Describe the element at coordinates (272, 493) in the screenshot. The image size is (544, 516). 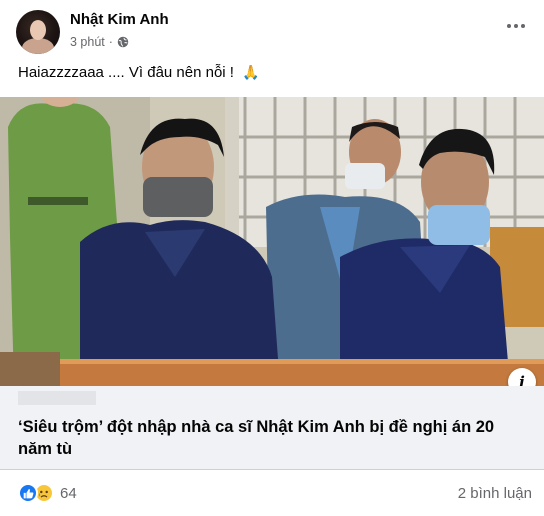
I see `post-footer: 64 2 bình luận` at that location.